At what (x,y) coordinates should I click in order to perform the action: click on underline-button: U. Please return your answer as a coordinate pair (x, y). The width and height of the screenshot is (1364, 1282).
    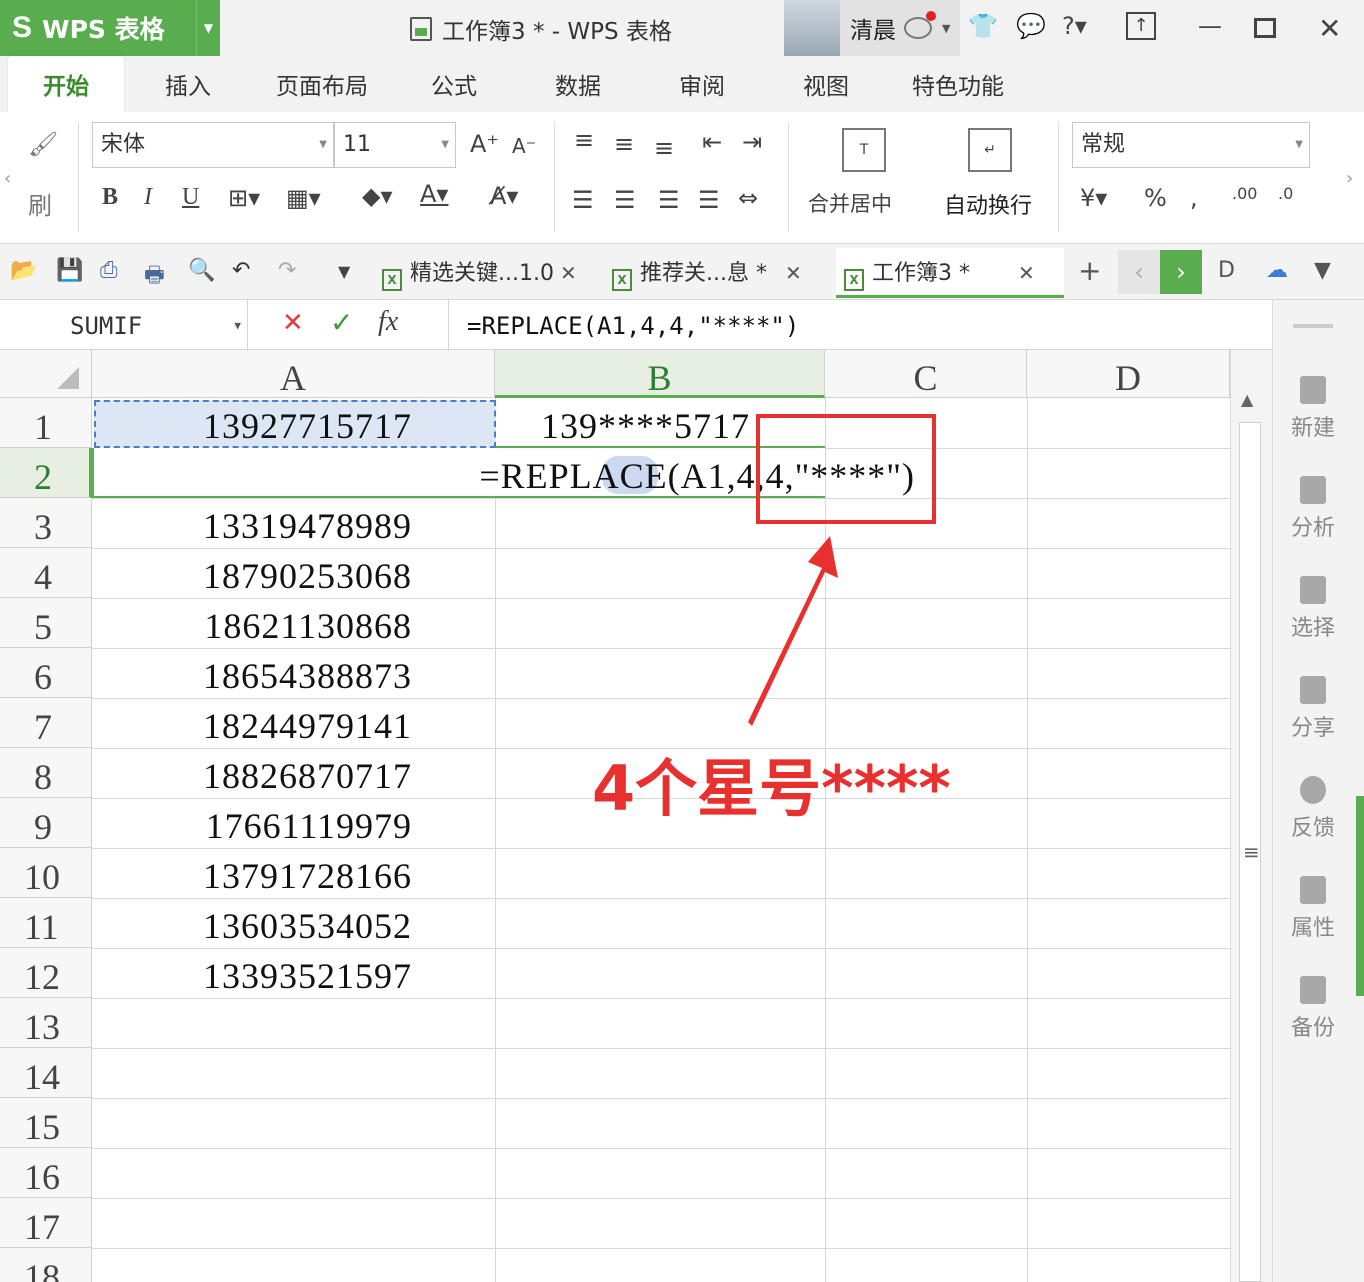
    Looking at the image, I should click on (190, 197).